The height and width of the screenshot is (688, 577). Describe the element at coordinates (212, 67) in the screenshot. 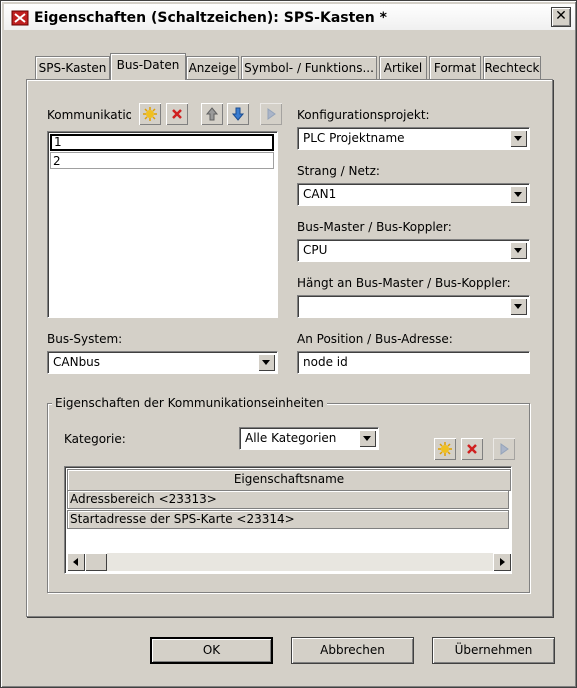

I see `tab-anzeige: Anzeige` at that location.